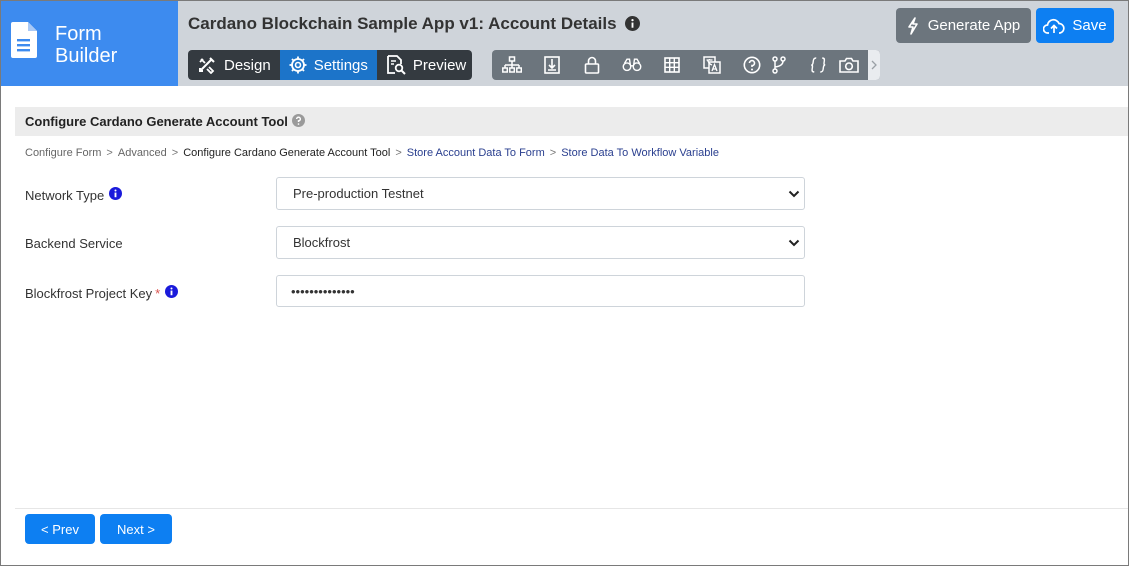  Describe the element at coordinates (136, 529) in the screenshot. I see `next-button: Next >` at that location.